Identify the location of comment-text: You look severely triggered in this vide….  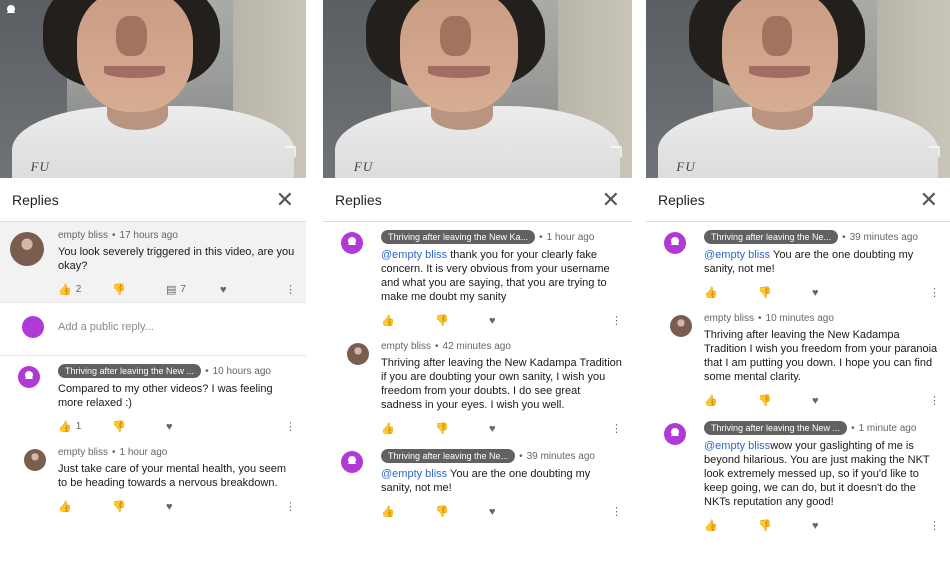
(176, 259).